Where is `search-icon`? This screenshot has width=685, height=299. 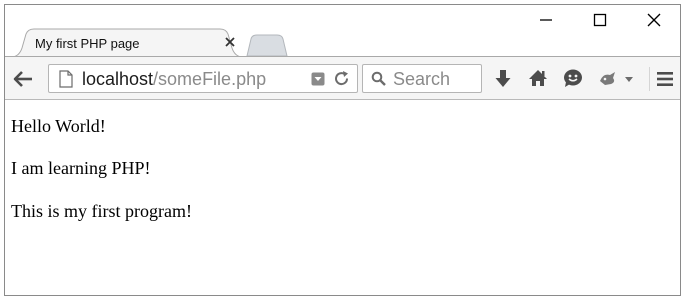
search-icon is located at coordinates (379, 79).